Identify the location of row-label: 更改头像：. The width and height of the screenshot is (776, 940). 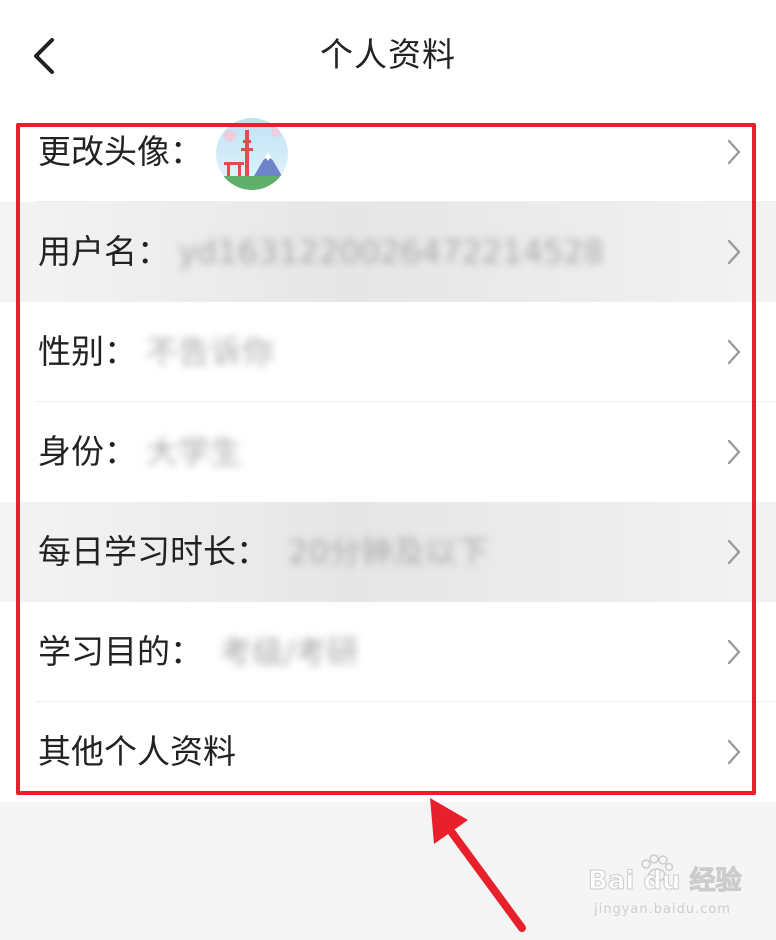
(120, 151).